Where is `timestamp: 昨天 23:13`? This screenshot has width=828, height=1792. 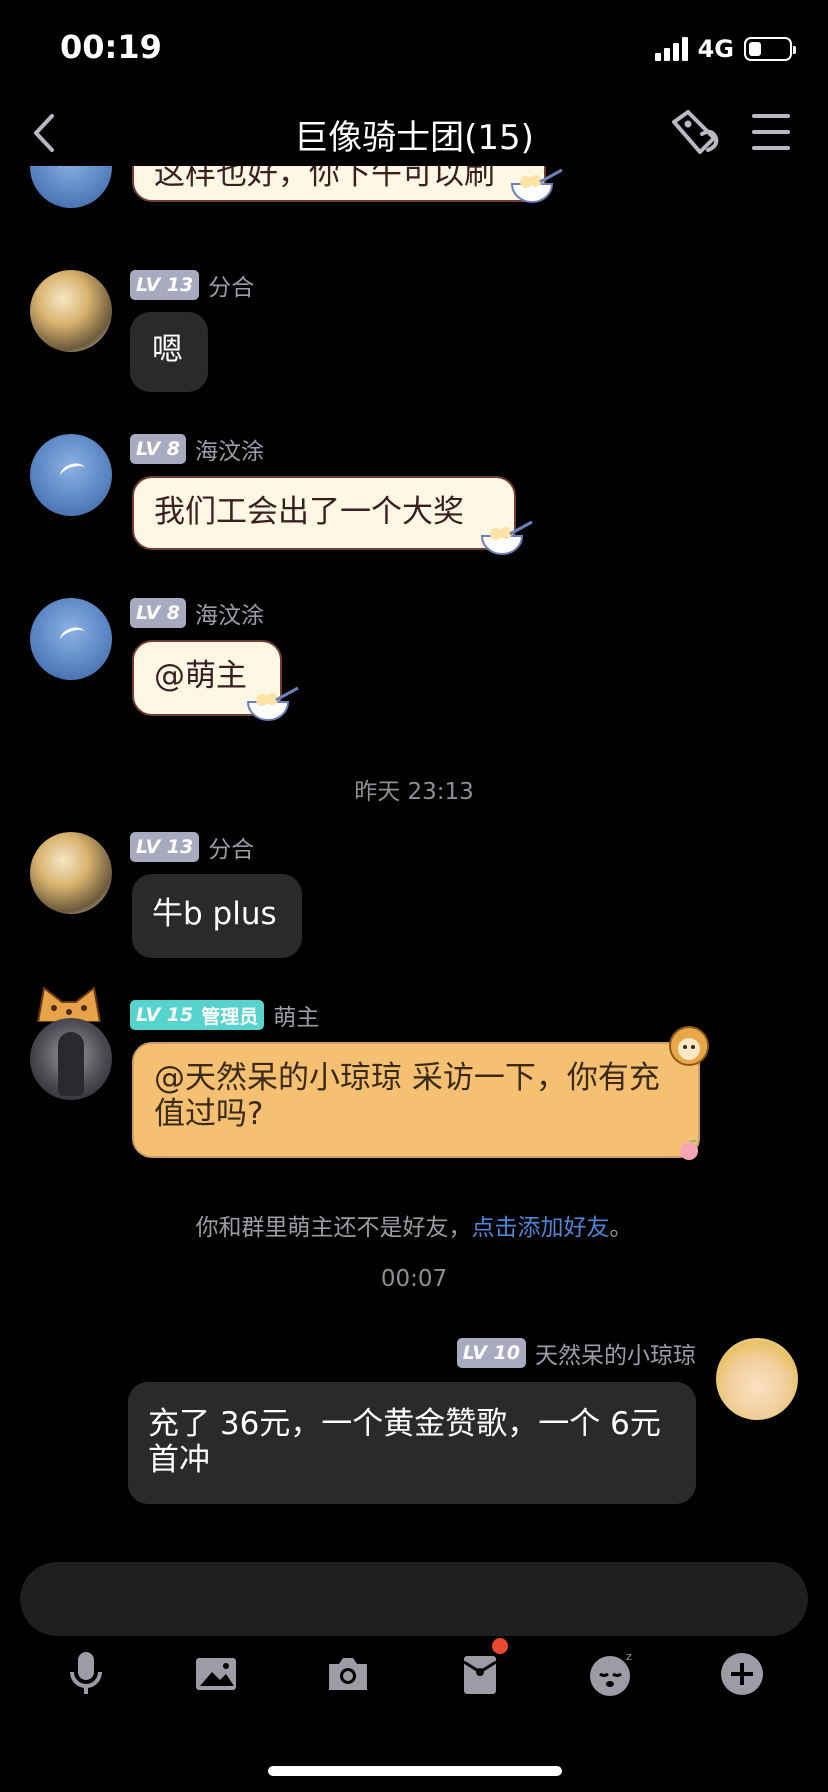
timestamp: 昨天 23:13 is located at coordinates (414, 792).